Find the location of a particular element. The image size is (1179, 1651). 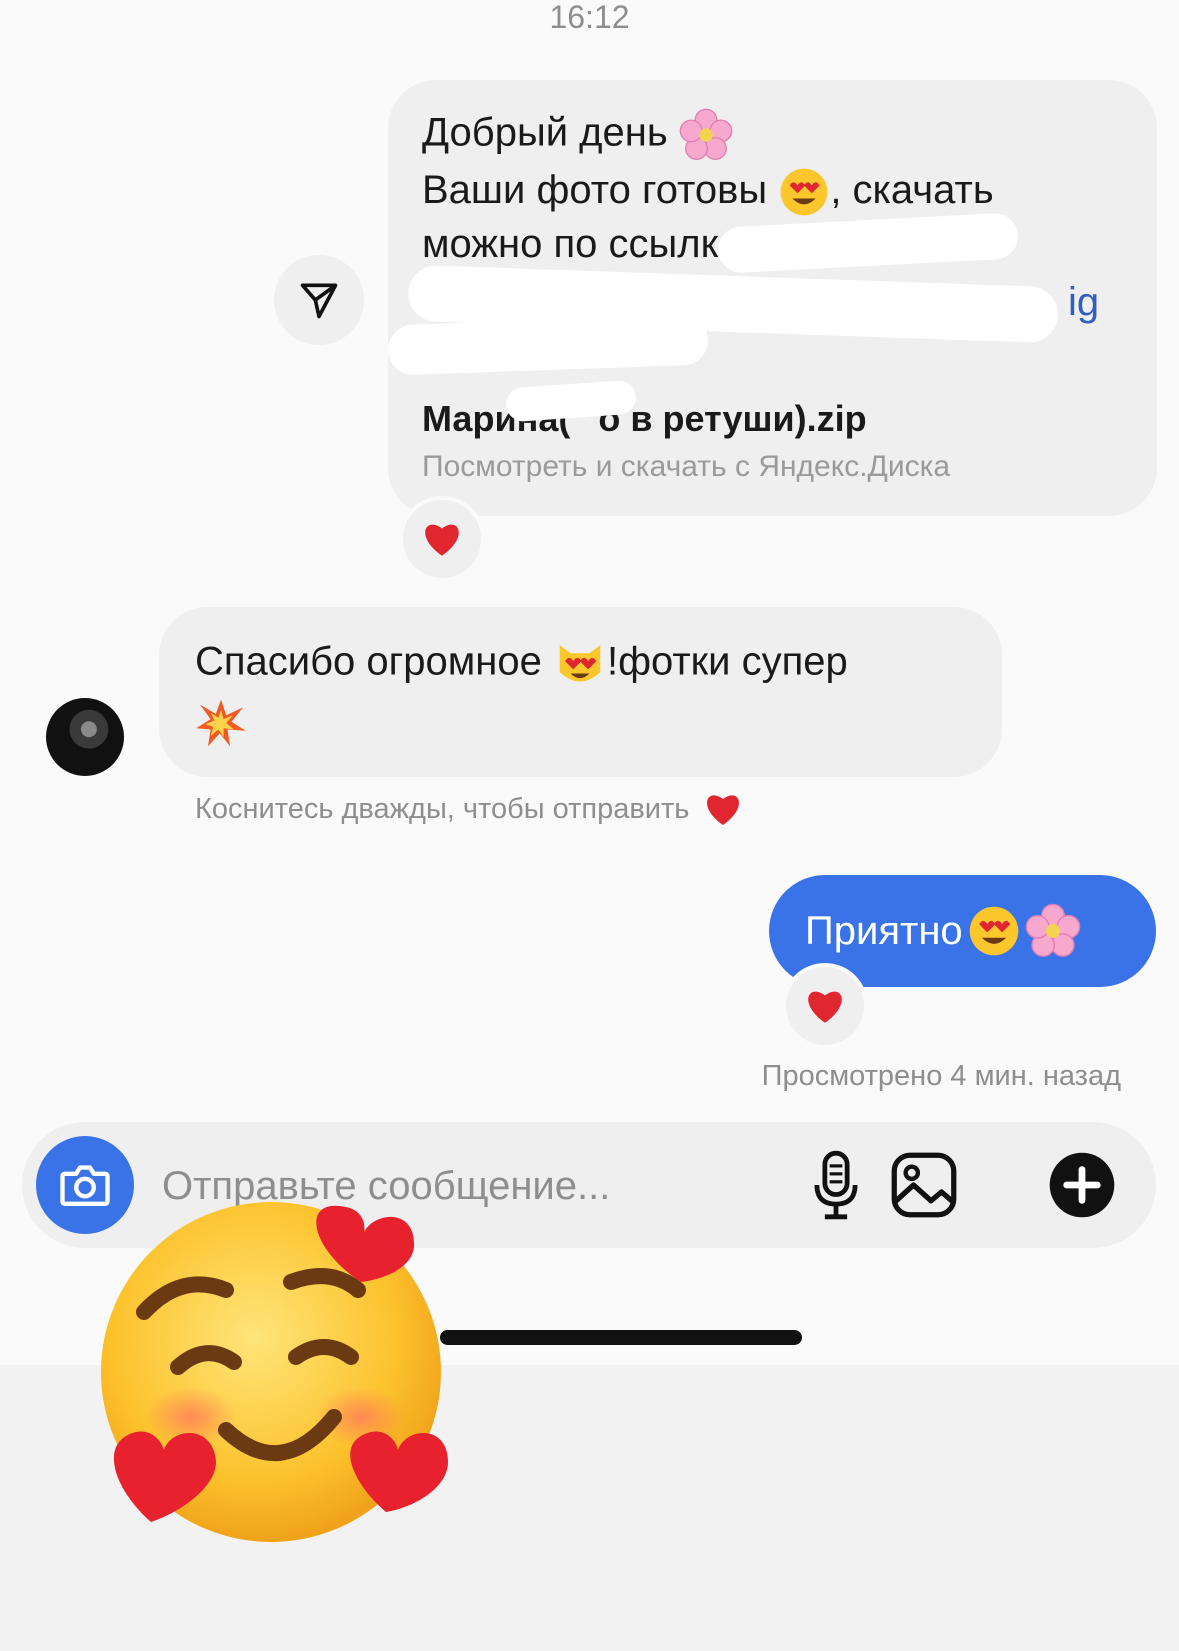

message-line: Добрый день is located at coordinates (577, 135).